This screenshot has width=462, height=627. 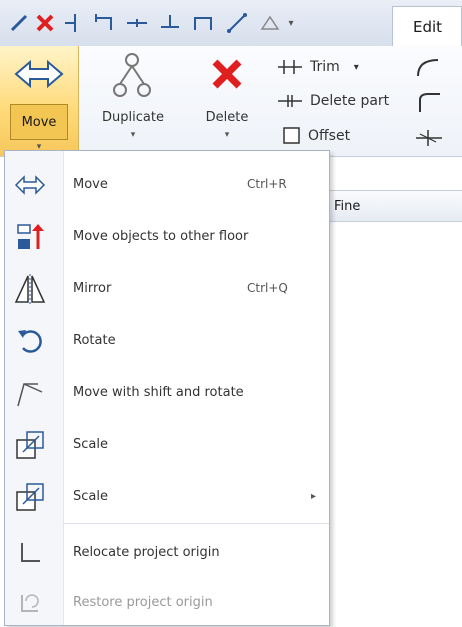 What do you see at coordinates (329, 136) in the screenshot?
I see `offset-label: Offset` at bounding box center [329, 136].